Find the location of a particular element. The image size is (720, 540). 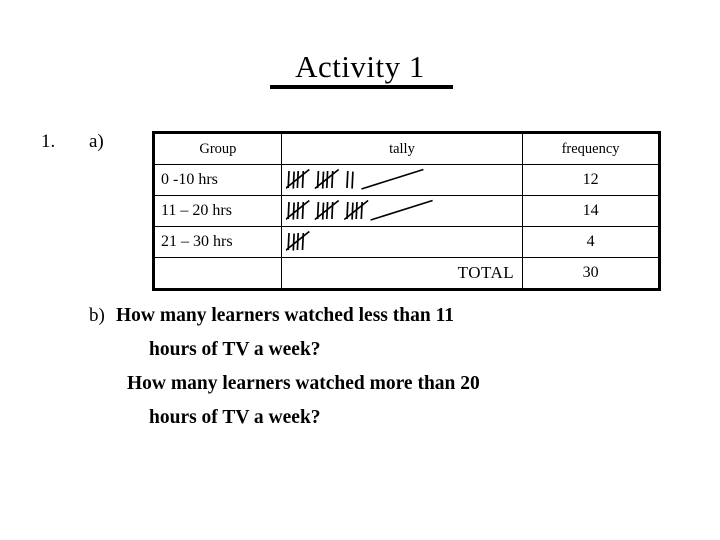

title-block: Activity 1 is located at coordinates (360, 67).